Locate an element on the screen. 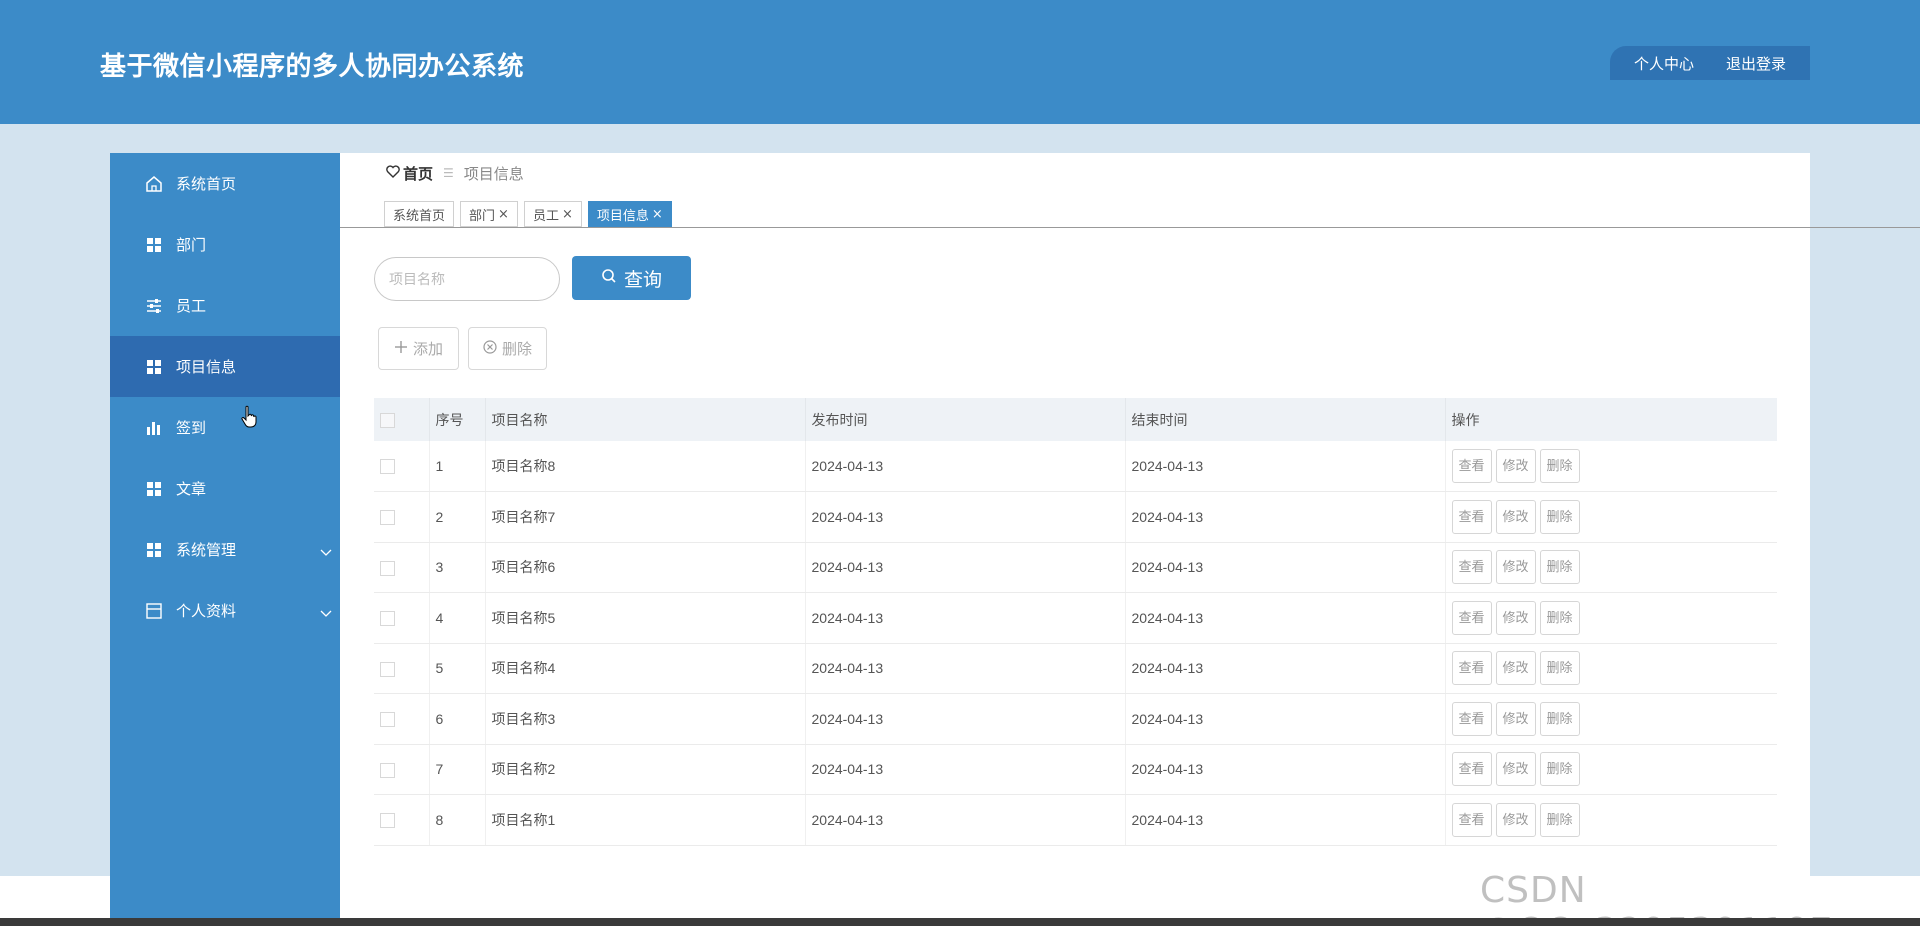 The image size is (1920, 926). tag-project-info: 项目信息 × is located at coordinates (629, 214).